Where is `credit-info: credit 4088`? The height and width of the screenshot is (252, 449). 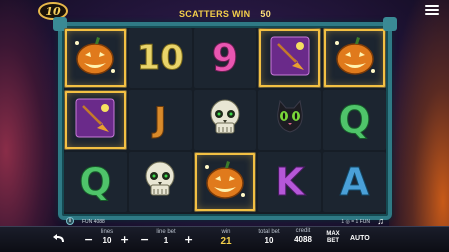
credit-info: credit 4088 is located at coordinates (303, 236).